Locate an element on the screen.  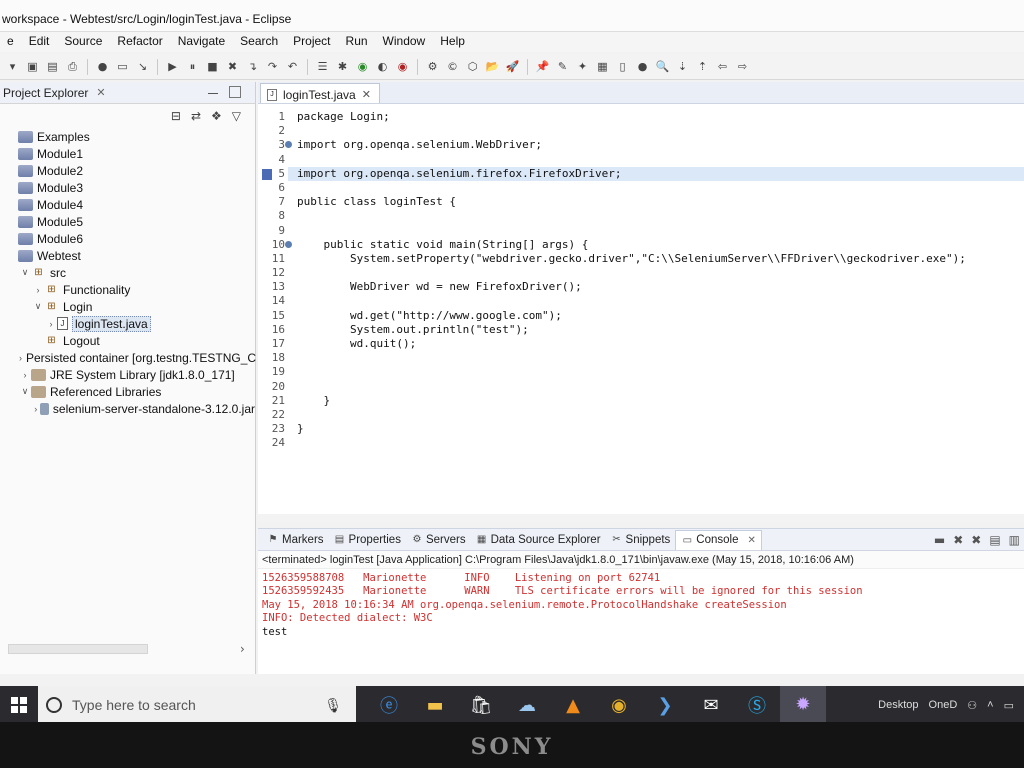
tab-properties: ▤ Properties is located at coordinates (367, 540).